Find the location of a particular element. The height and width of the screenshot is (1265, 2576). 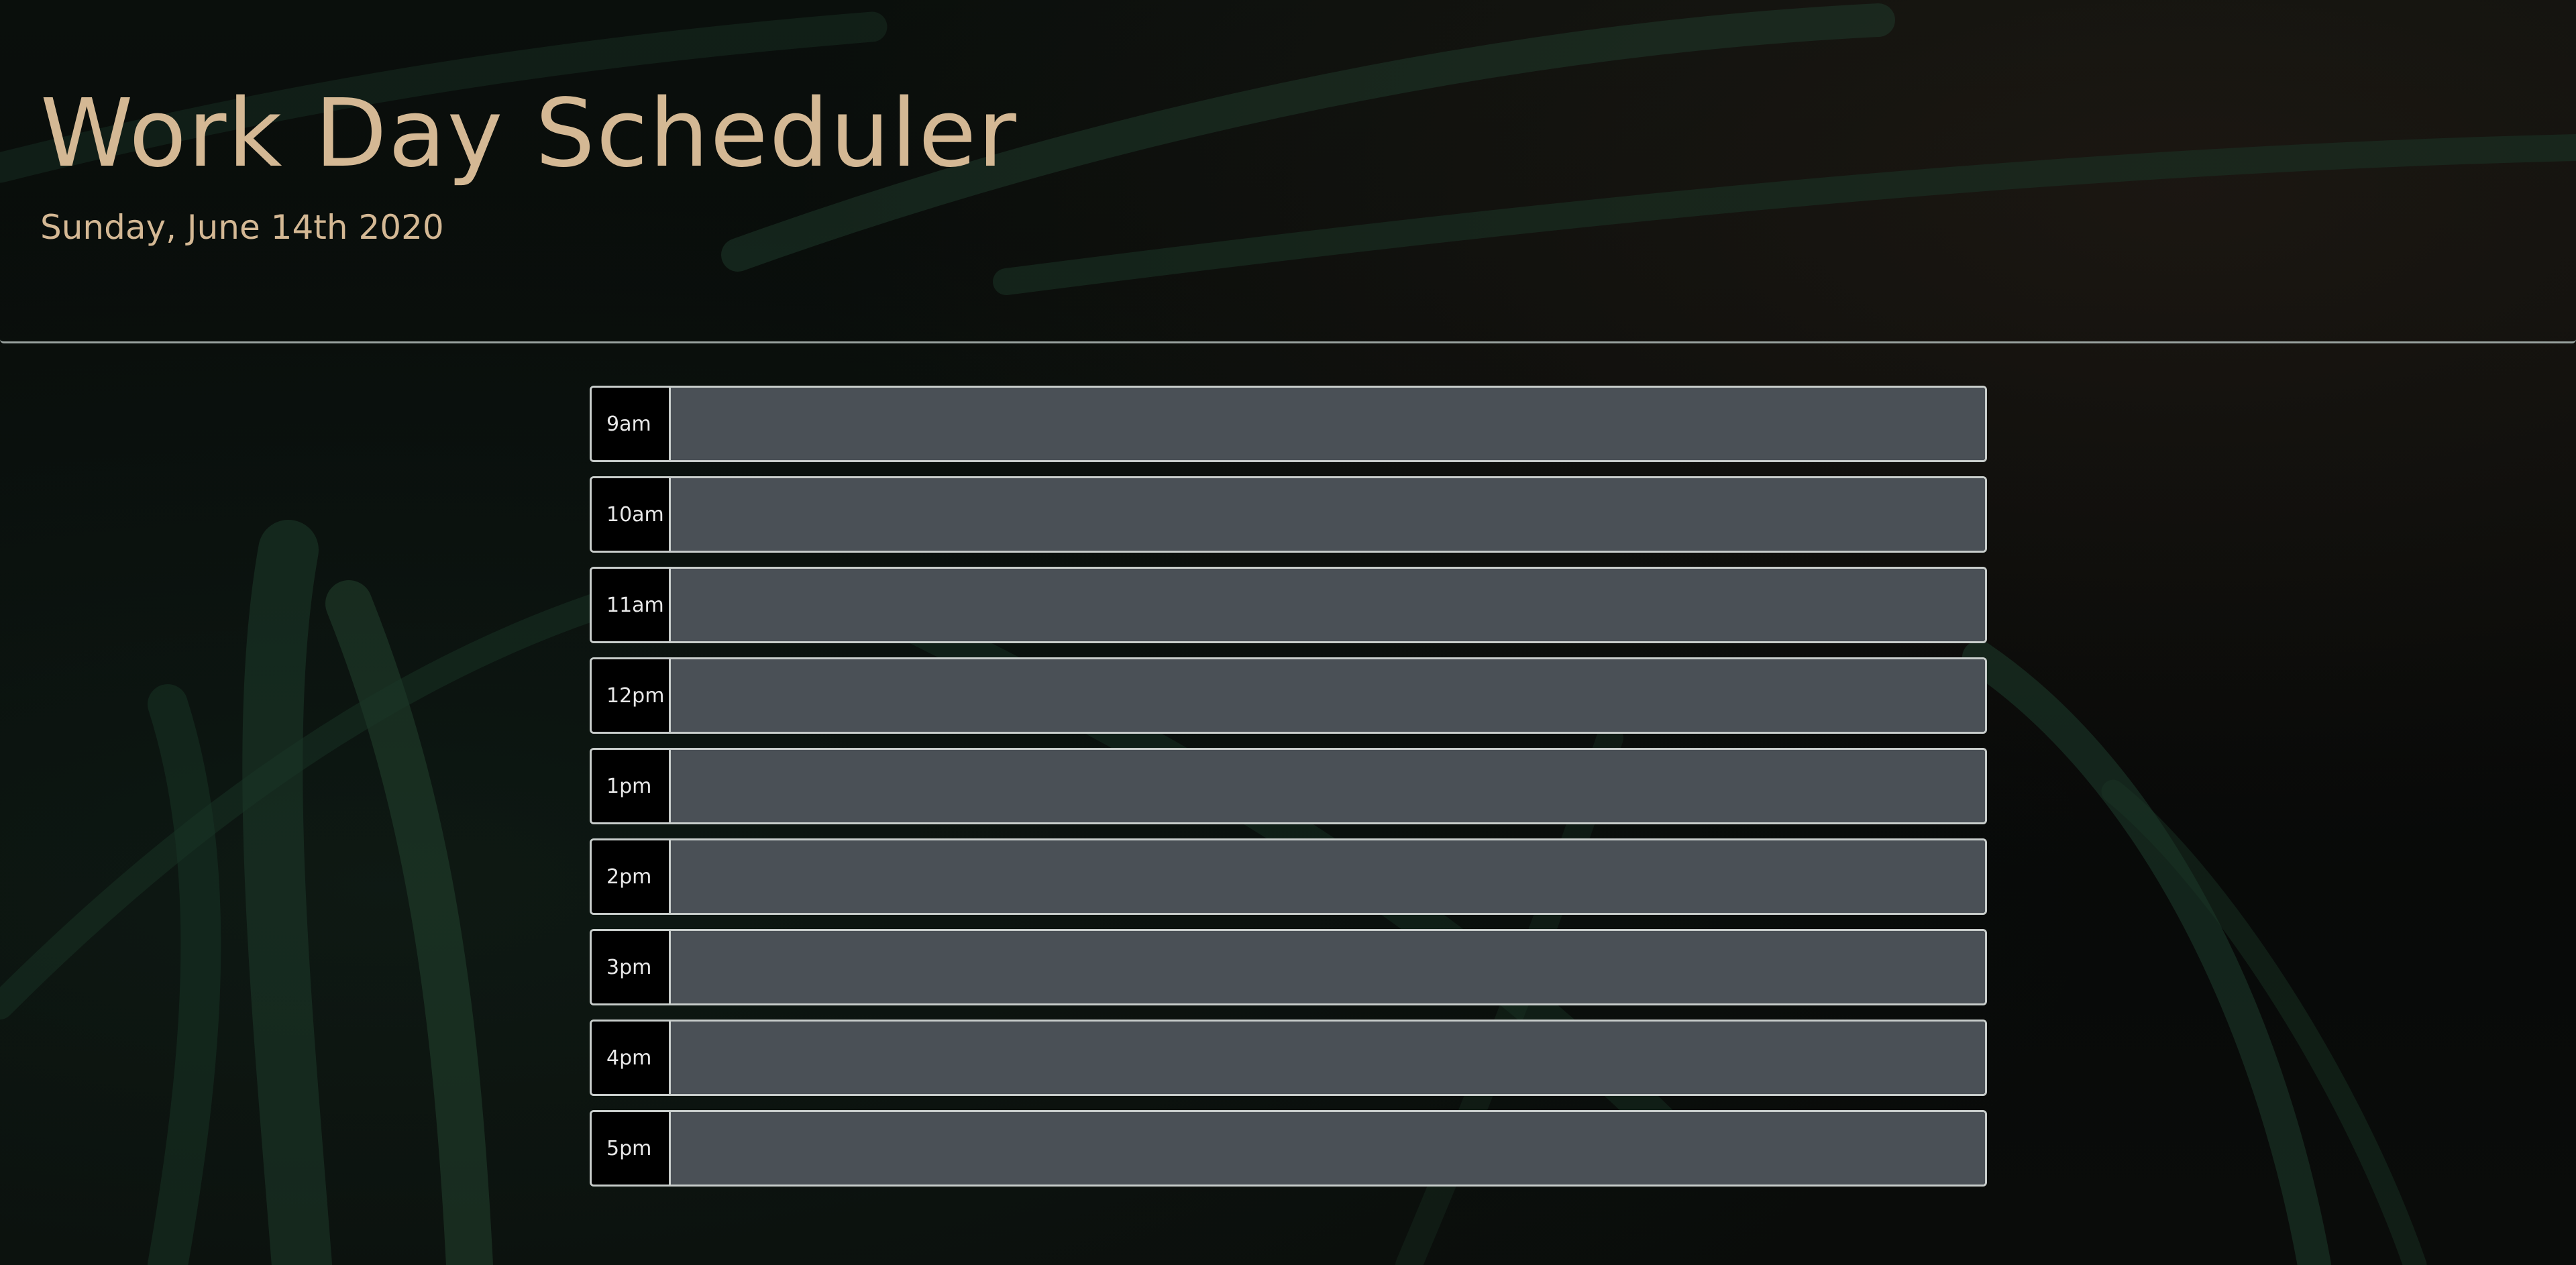

time-block: 4pm is located at coordinates (1288, 1058).